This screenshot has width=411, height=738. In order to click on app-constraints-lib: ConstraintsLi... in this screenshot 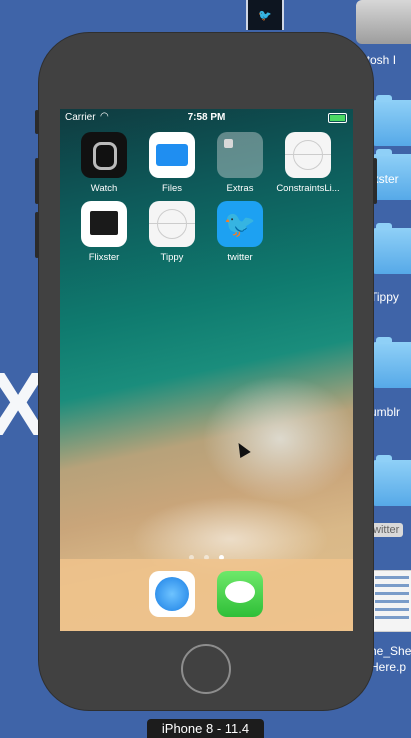, I will do `click(308, 163)`.